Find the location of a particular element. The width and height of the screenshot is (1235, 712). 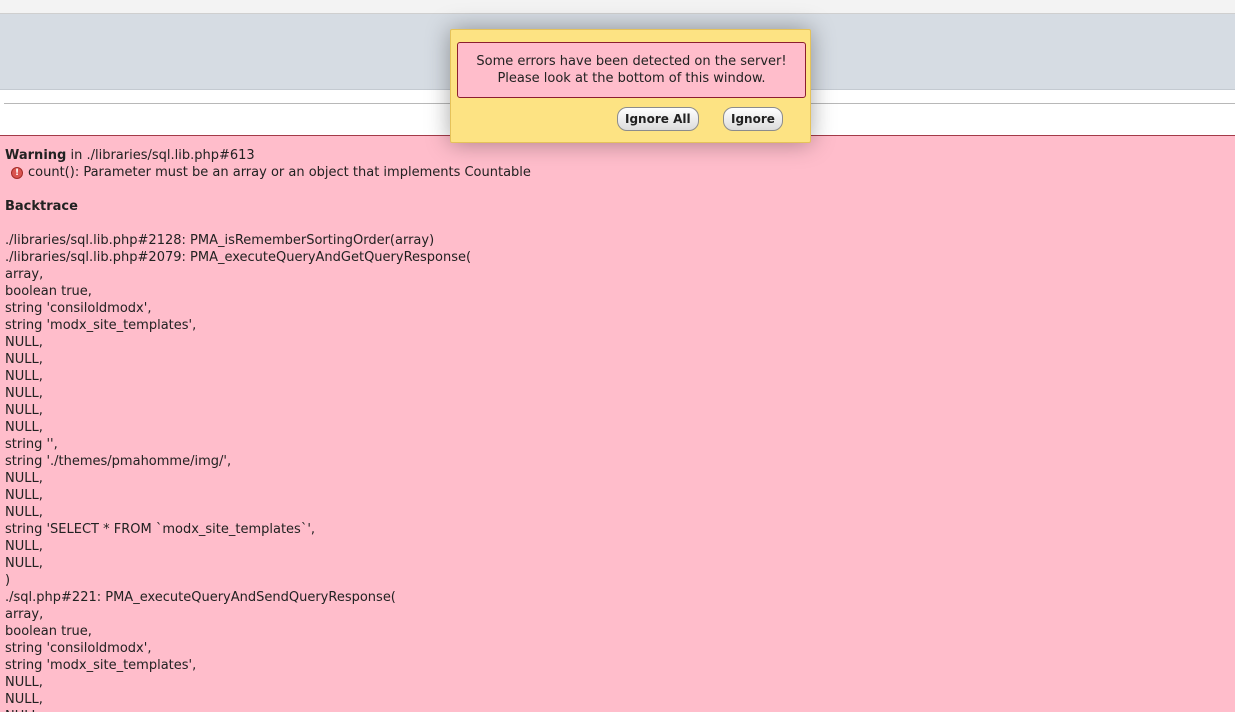

warning-location: in ./libraries/sql.lib.php#613 is located at coordinates (160, 155).